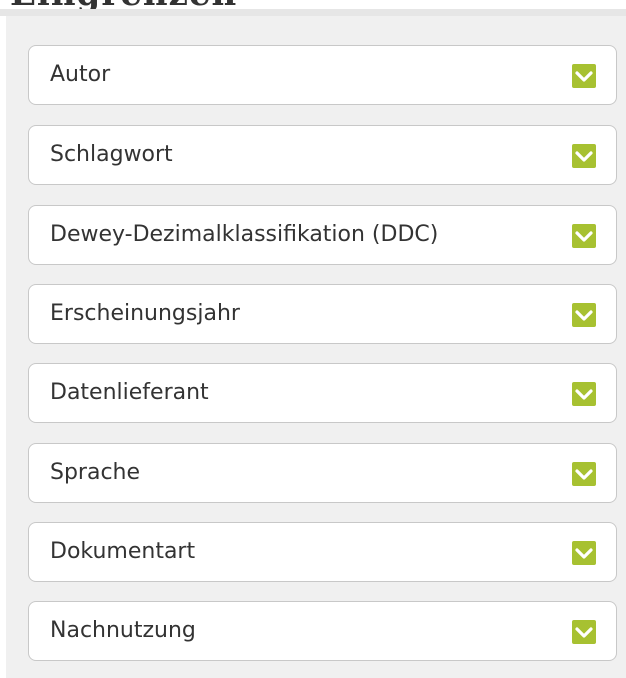  Describe the element at coordinates (313, 12) in the screenshot. I see `header-divider` at that location.